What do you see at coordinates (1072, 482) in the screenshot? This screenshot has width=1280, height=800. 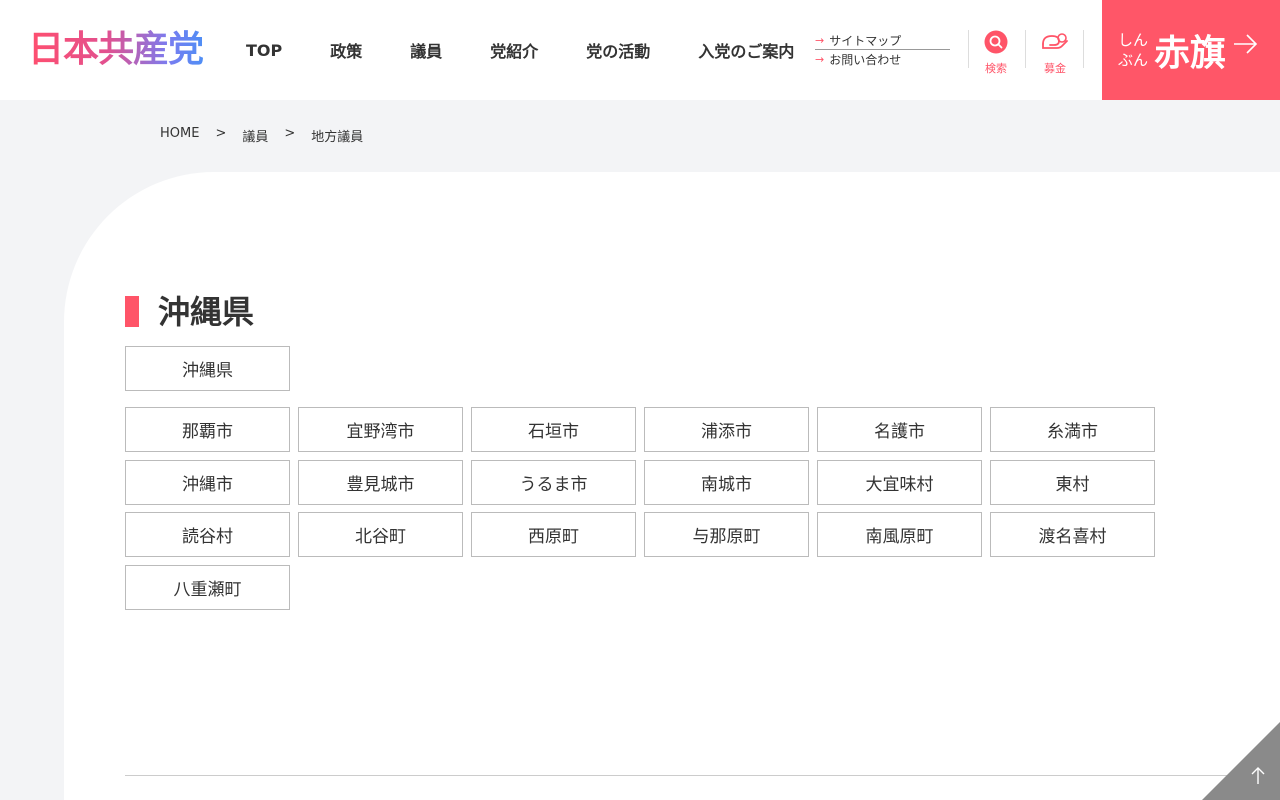 I see `municipality-button: 東村` at bounding box center [1072, 482].